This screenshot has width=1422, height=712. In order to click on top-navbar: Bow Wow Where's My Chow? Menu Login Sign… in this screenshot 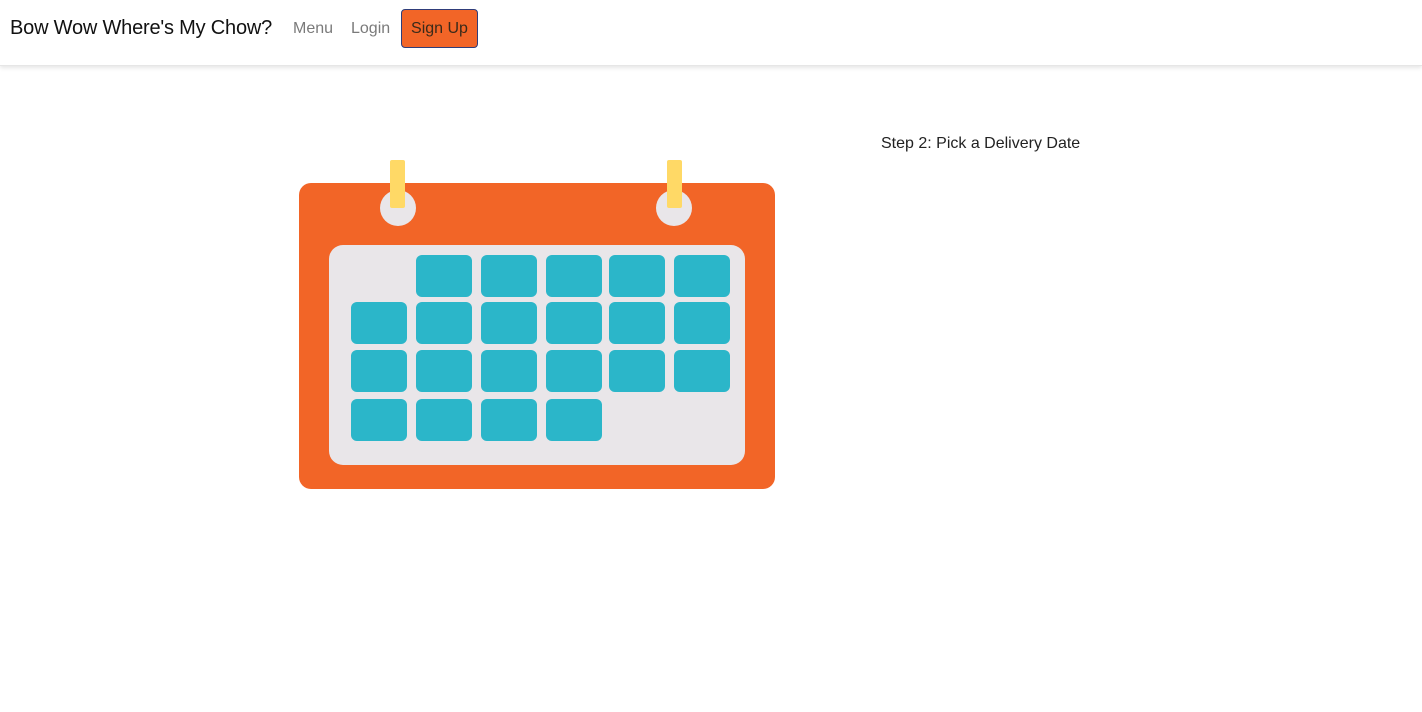, I will do `click(711, 33)`.